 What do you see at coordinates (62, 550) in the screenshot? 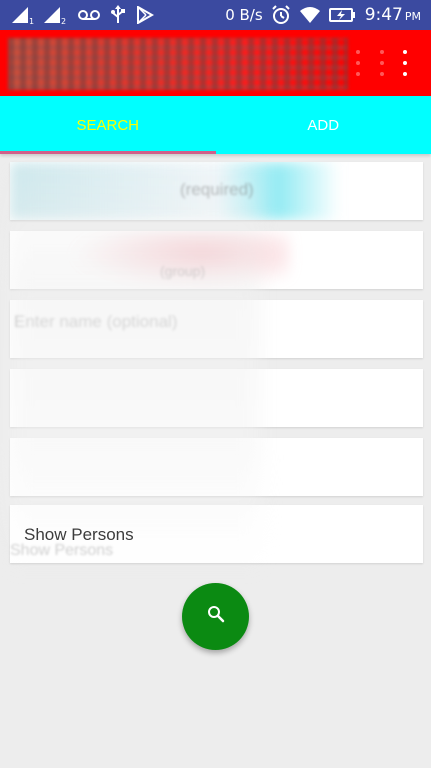
I see `show-persons-ghost-label: Show Persons` at bounding box center [62, 550].